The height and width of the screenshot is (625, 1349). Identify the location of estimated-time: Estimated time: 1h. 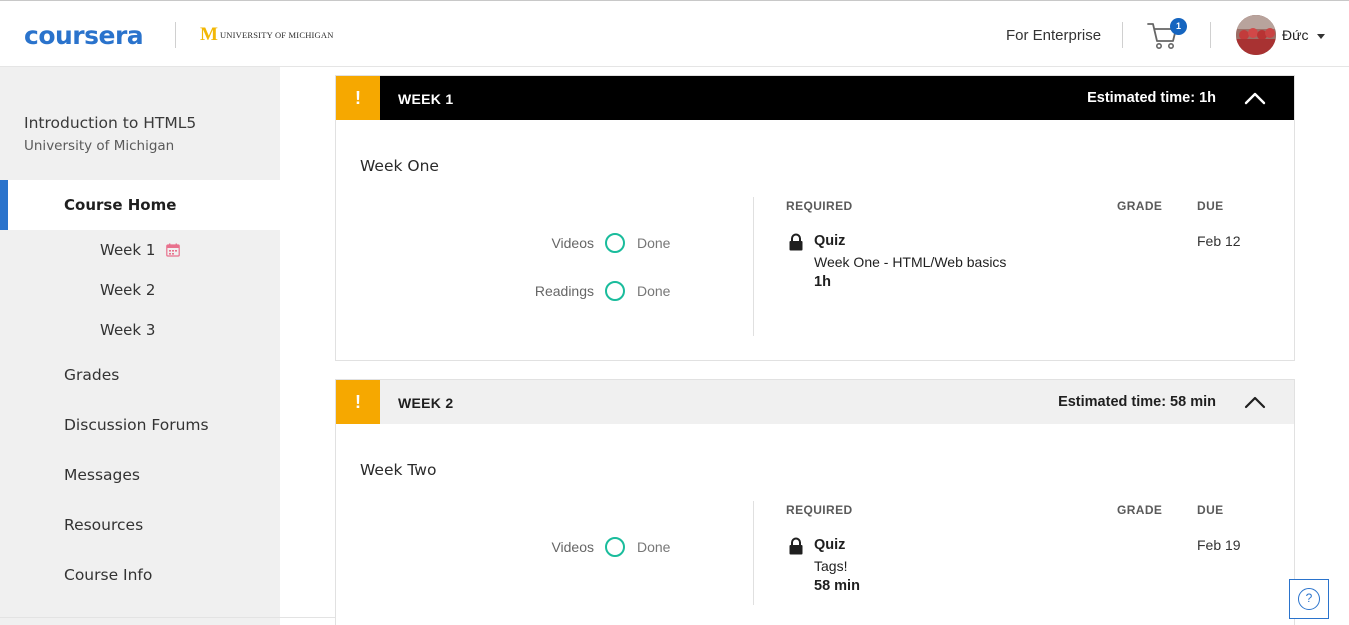
(1151, 98).